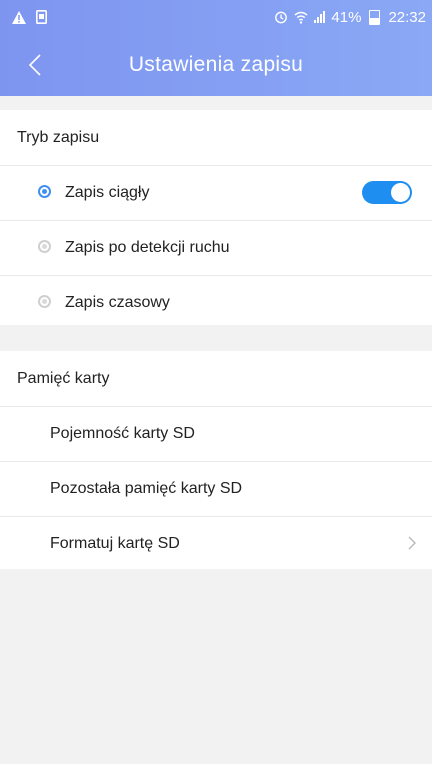 Image resolution: width=432 pixels, height=764 pixels. I want to click on sd-remaining-row: Pozostała pamięć karty SD, so click(216, 489).